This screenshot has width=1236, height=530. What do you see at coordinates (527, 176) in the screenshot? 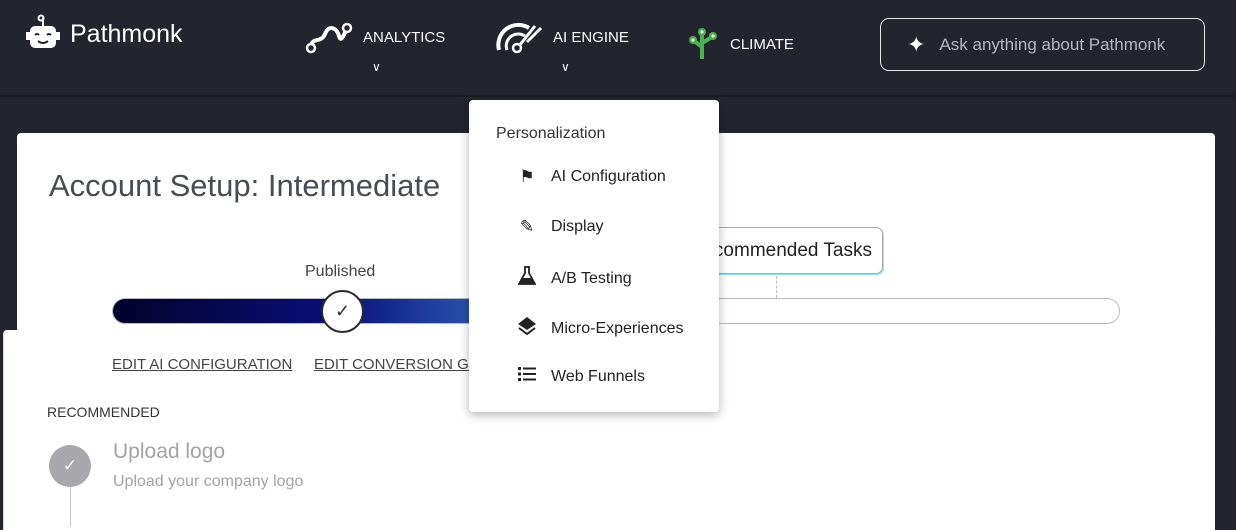
I see `flag-icon: ⚑` at bounding box center [527, 176].